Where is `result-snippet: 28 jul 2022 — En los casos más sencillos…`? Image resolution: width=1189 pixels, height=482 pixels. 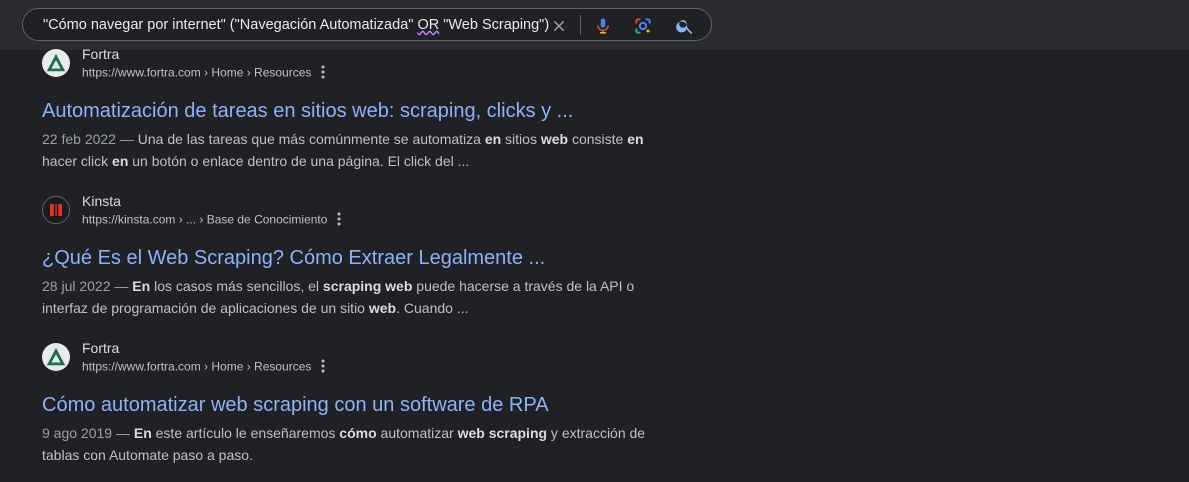
result-snippet: 28 jul 2022 — En los casos más sencillos… is located at coordinates (352, 297).